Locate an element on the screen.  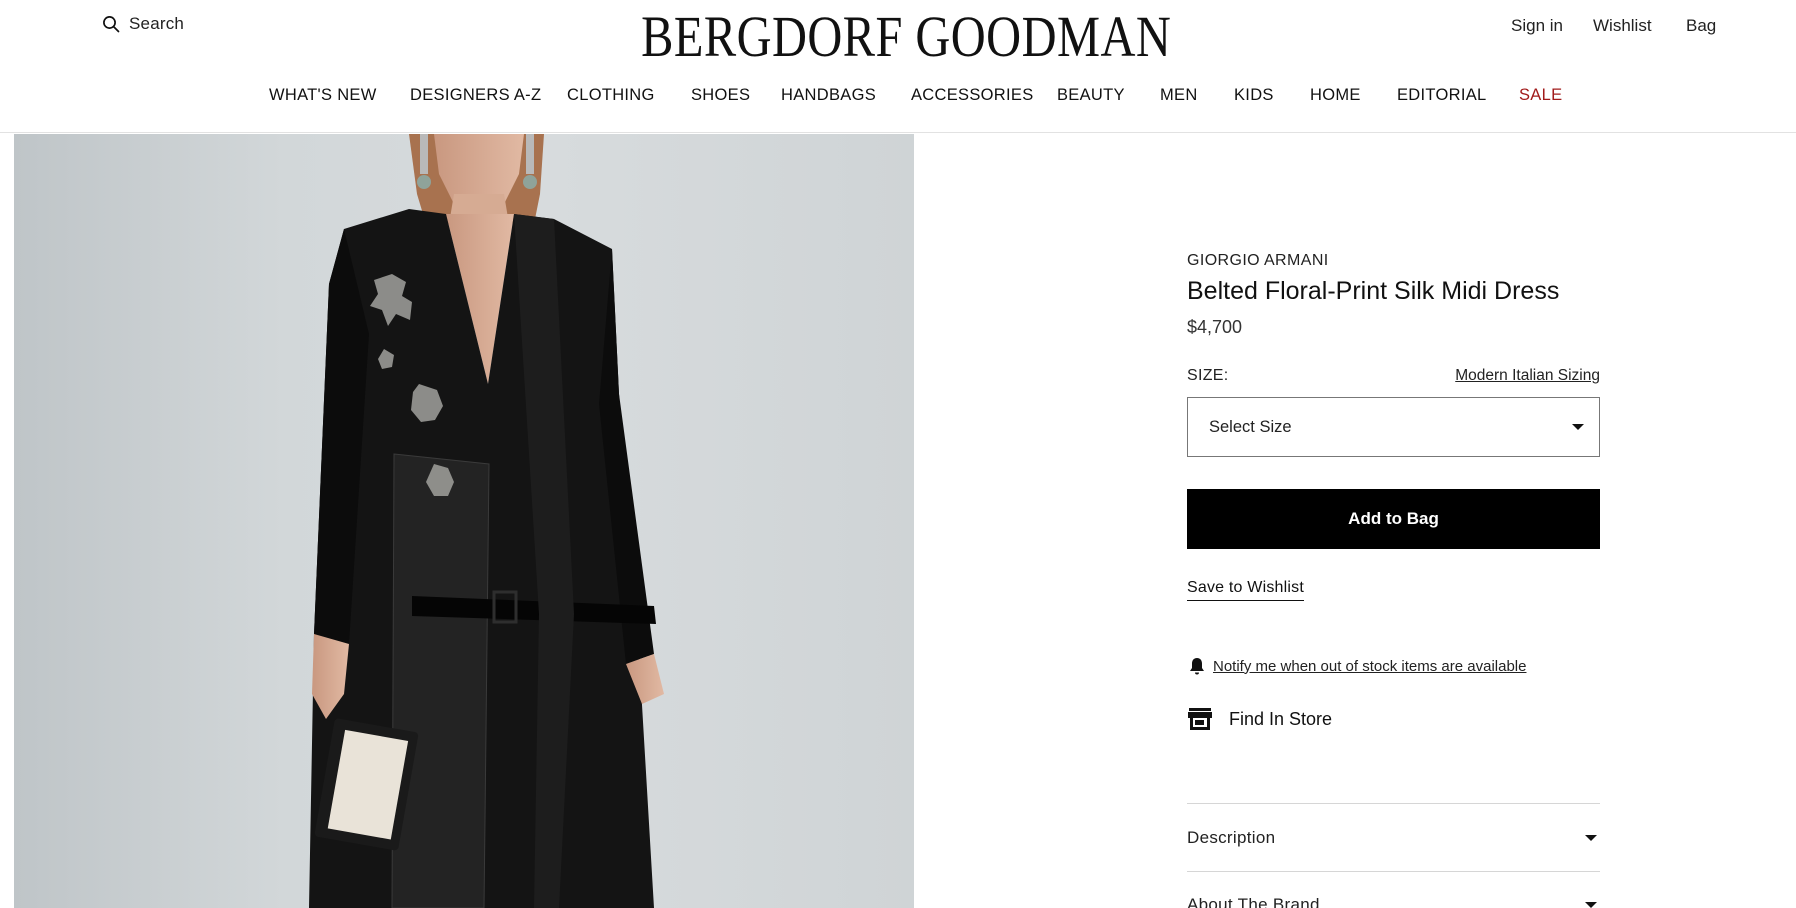
search-icon is located at coordinates (111, 24).